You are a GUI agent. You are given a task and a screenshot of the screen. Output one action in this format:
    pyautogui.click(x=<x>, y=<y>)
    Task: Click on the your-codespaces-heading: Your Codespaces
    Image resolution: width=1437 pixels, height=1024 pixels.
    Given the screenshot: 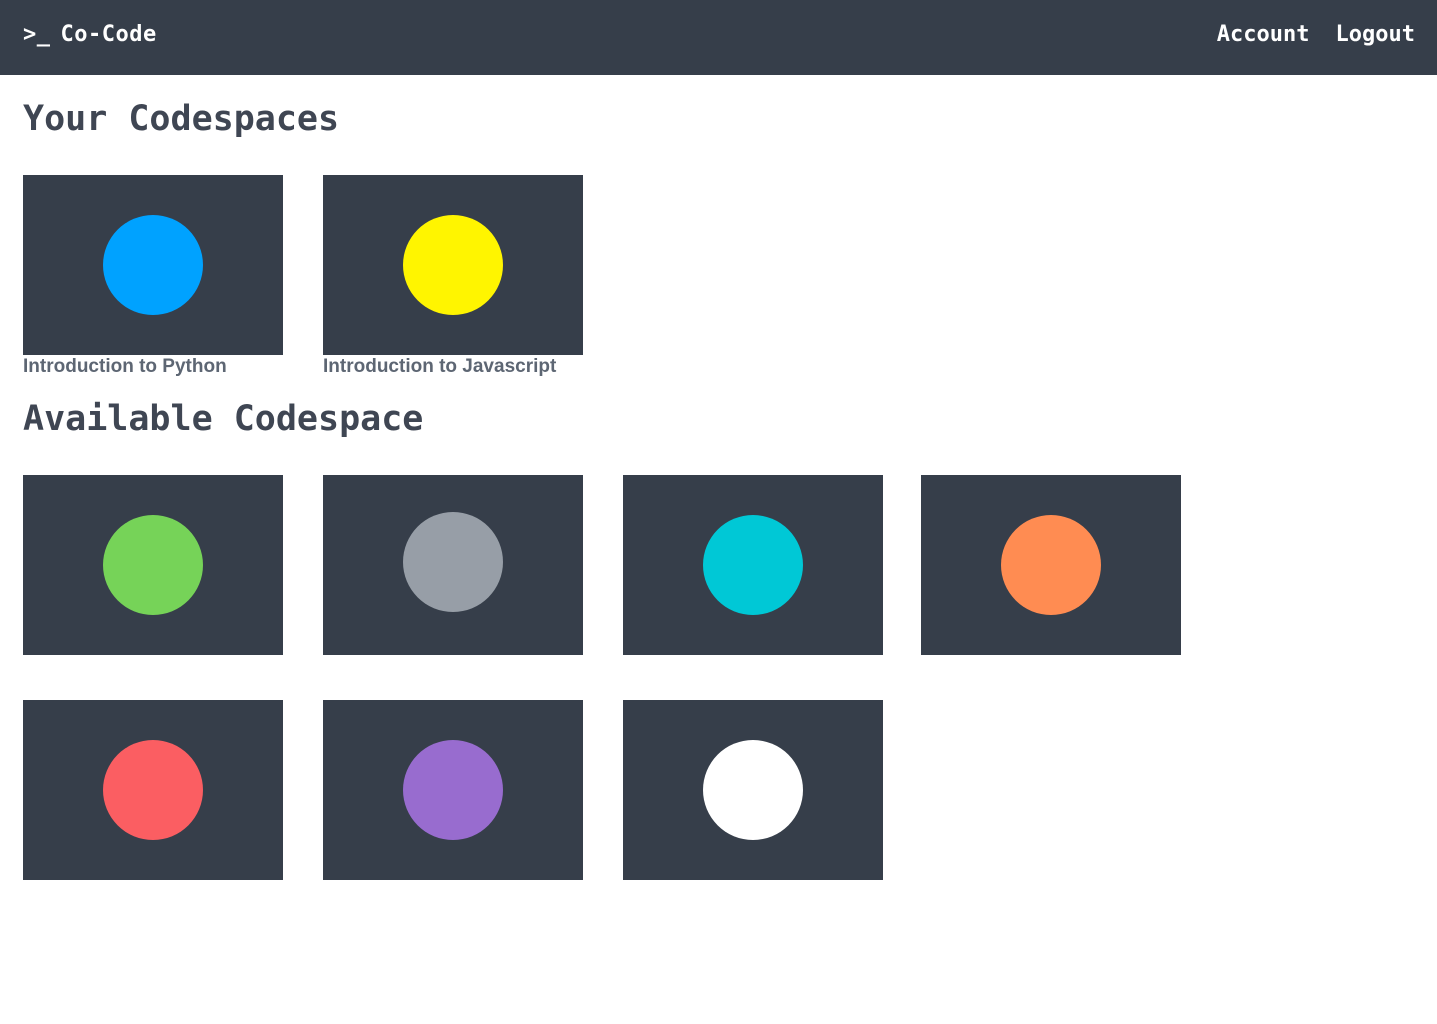 What is the action you would take?
    pyautogui.click(x=181, y=119)
    